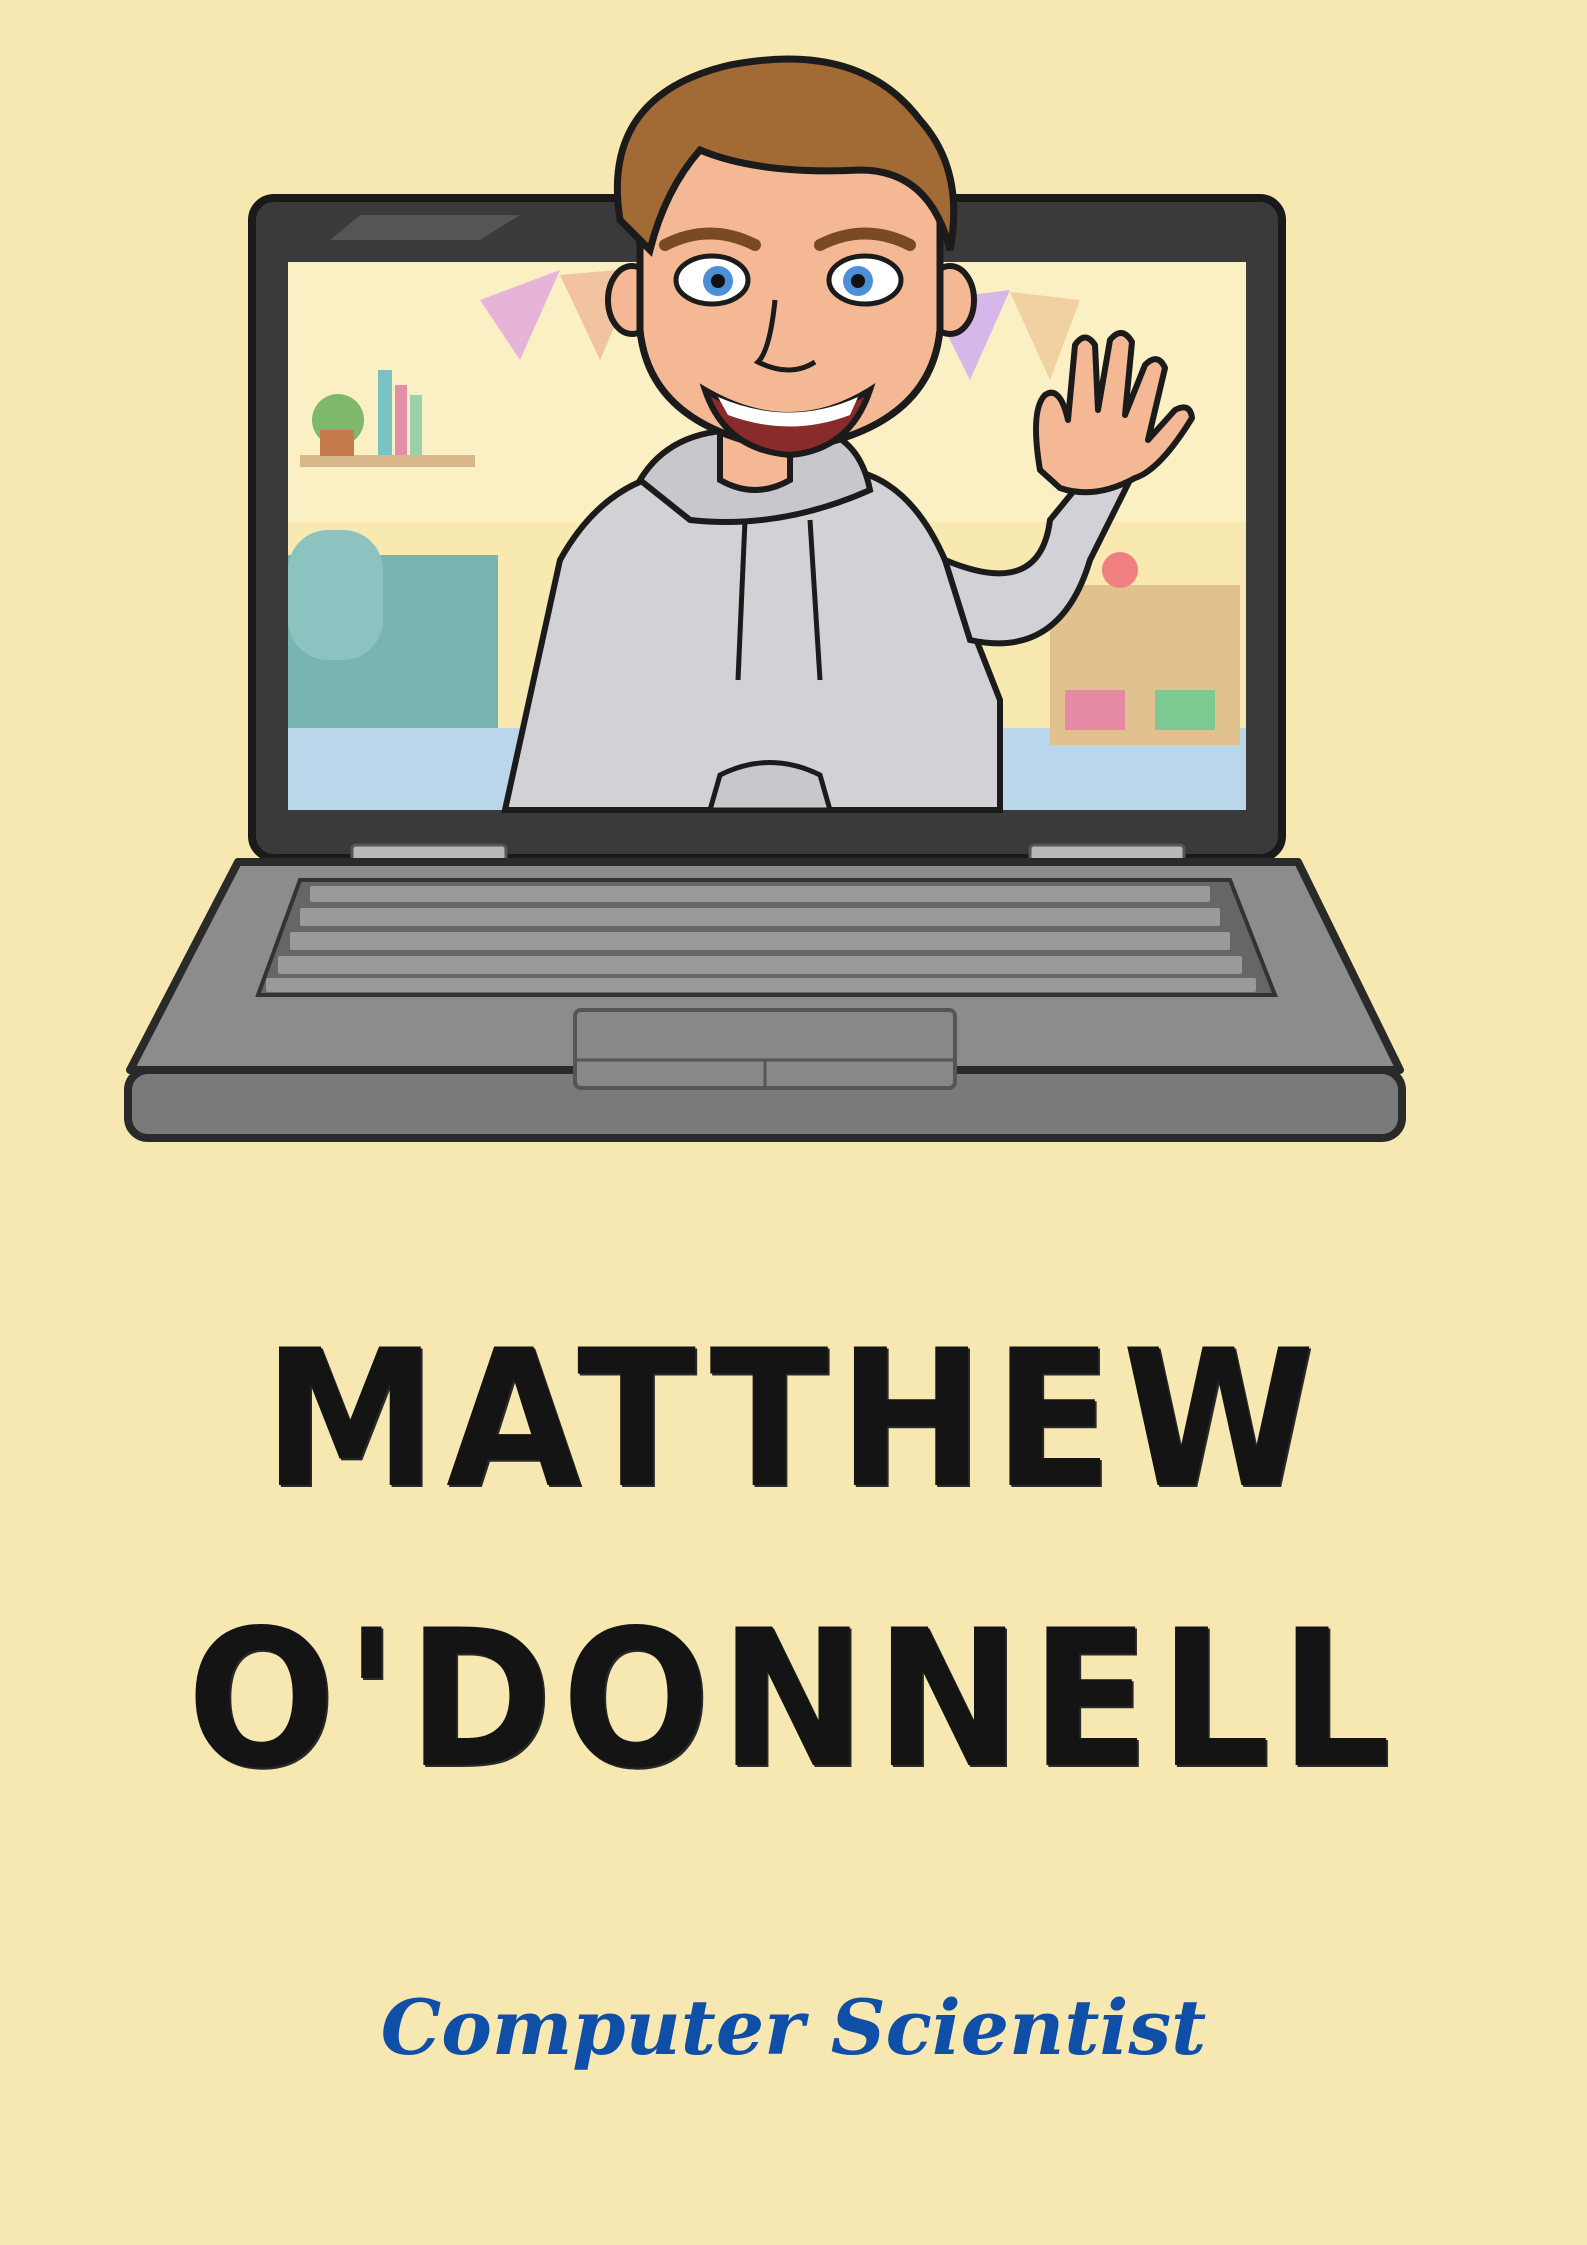  Describe the element at coordinates (793, 1419) in the screenshot. I see `name-first-line: MATTHEW` at that location.